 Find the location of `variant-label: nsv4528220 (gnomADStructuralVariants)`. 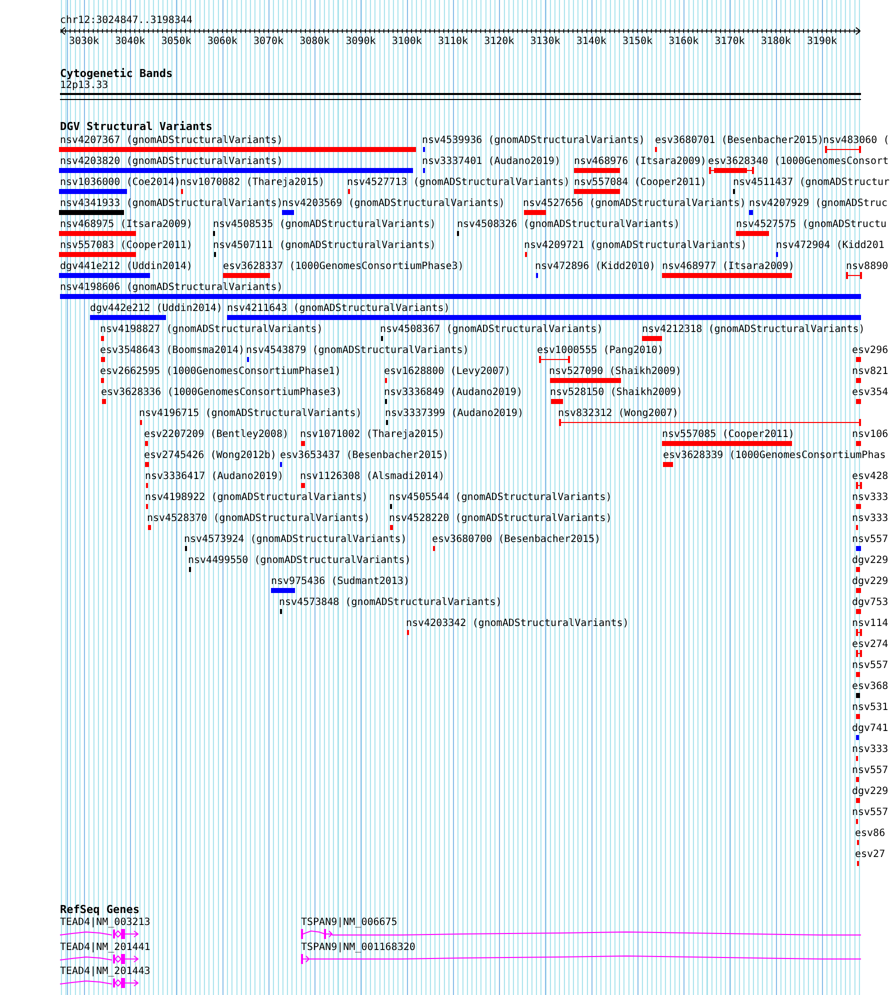

variant-label: nsv4528220 (gnomADStructuralVariants) is located at coordinates (500, 518).